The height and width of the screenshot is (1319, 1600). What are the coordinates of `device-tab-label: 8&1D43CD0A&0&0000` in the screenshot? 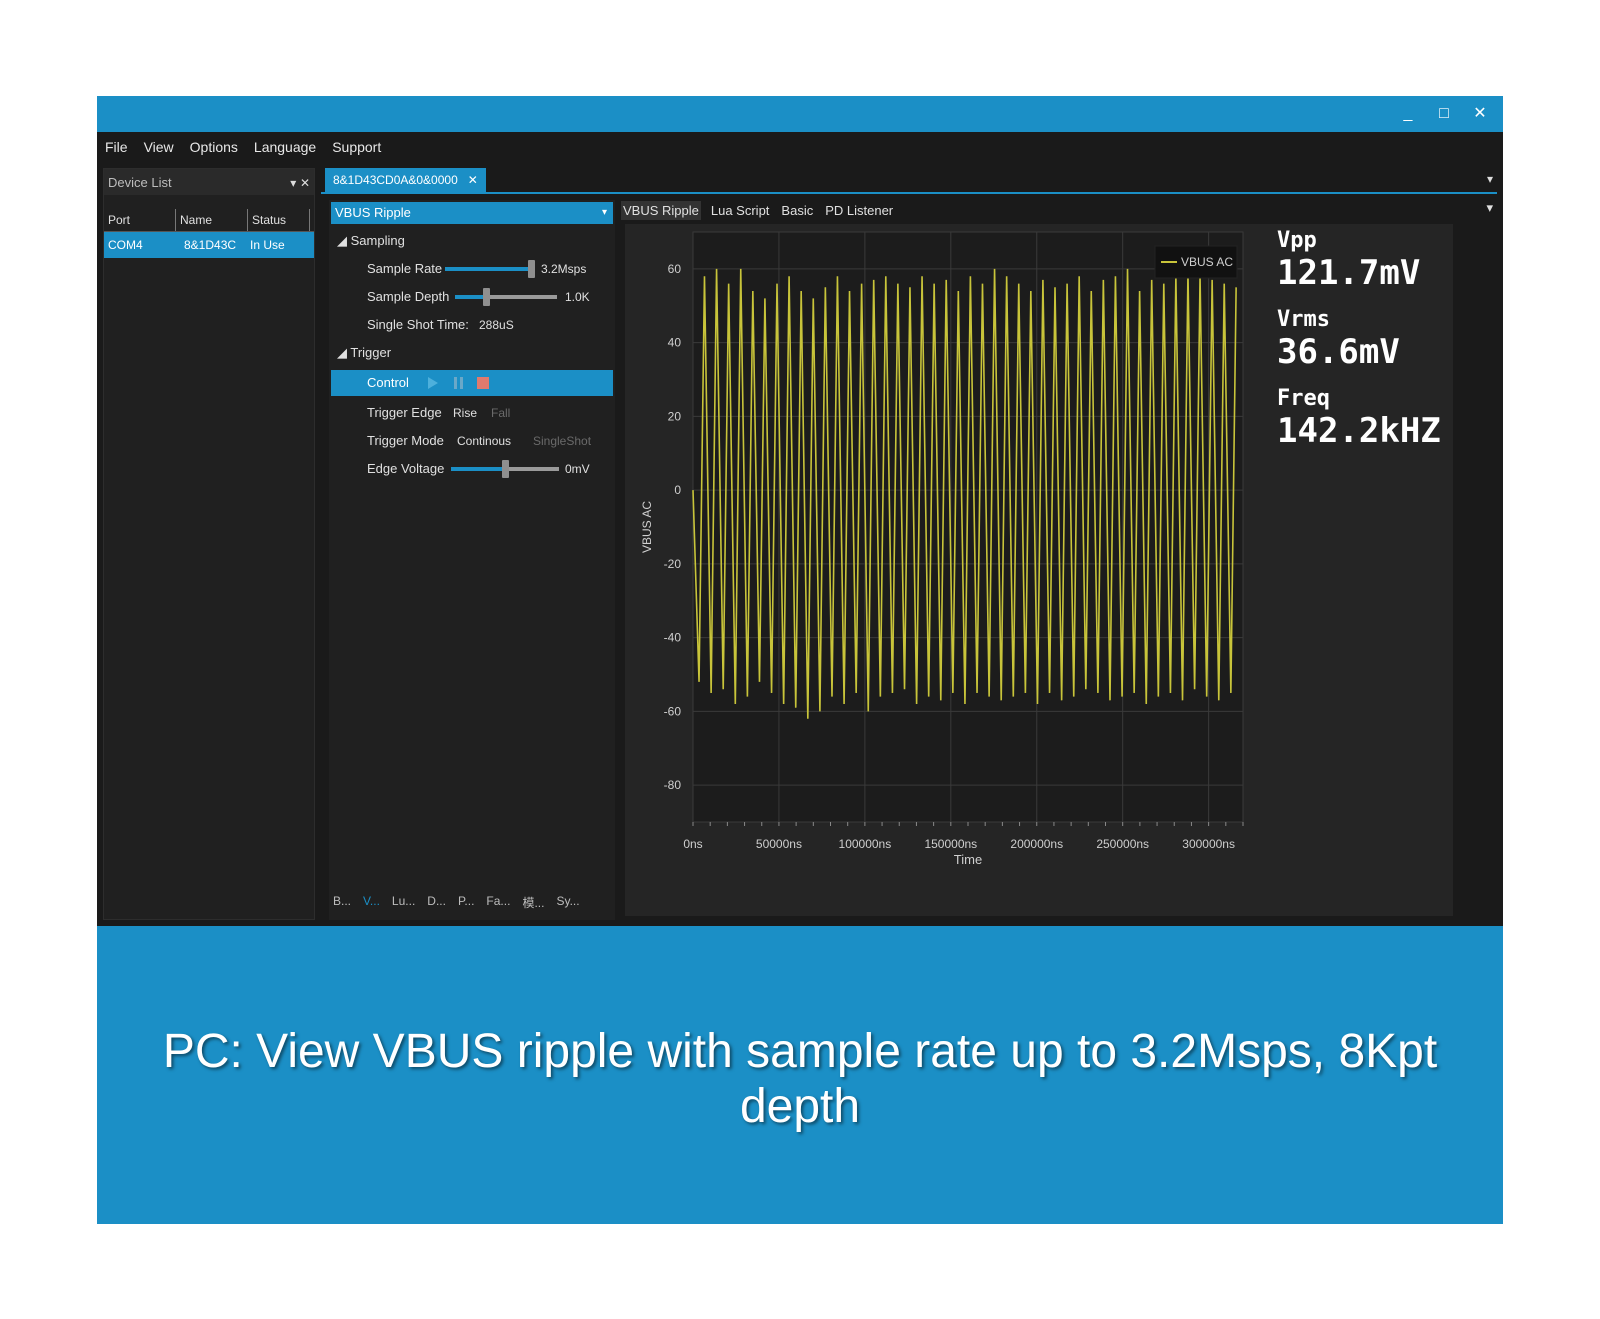 It's located at (395, 180).